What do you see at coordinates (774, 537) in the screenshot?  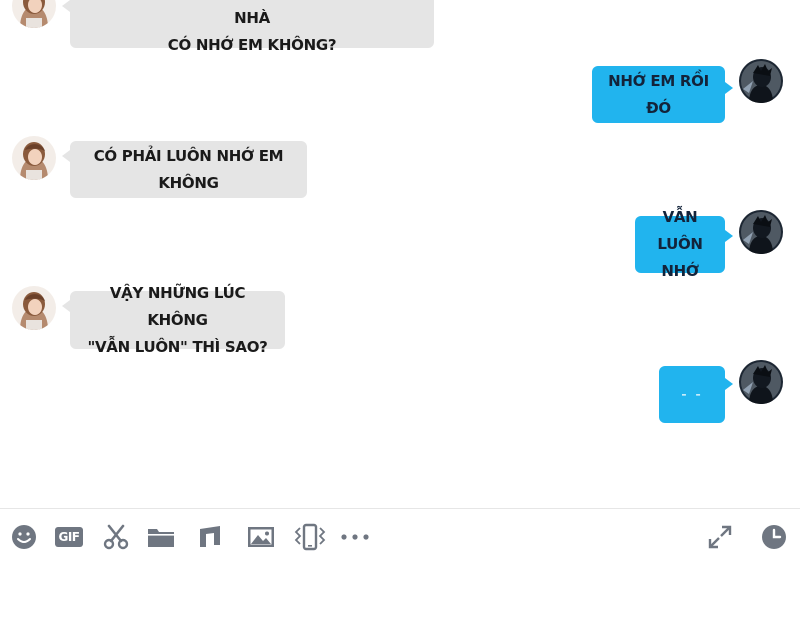 I see `clock-icon` at bounding box center [774, 537].